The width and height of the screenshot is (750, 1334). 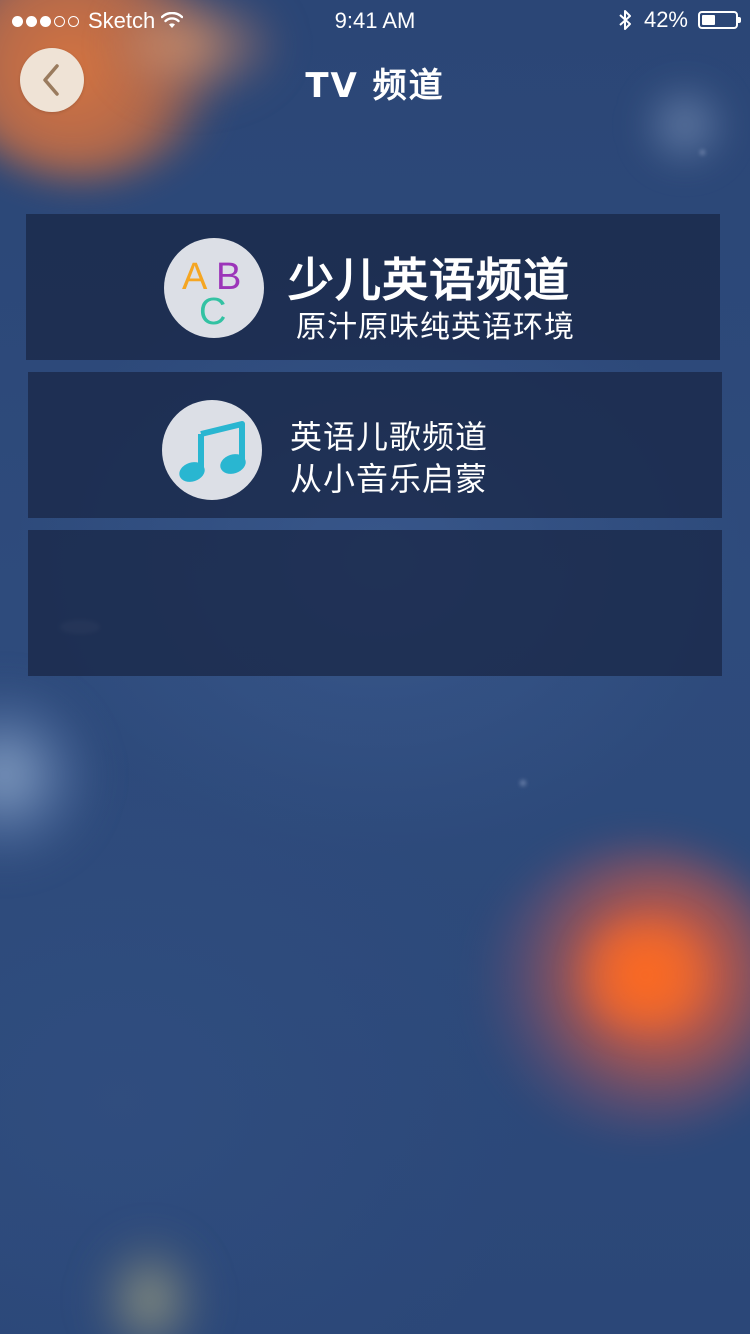 What do you see at coordinates (625, 20) in the screenshot?
I see `bluetooth-icon` at bounding box center [625, 20].